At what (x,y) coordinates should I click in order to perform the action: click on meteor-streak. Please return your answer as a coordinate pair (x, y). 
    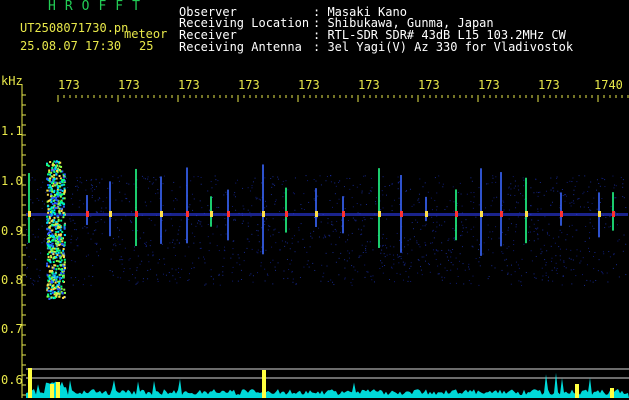
    Looking at the image, I should click on (87, 210).